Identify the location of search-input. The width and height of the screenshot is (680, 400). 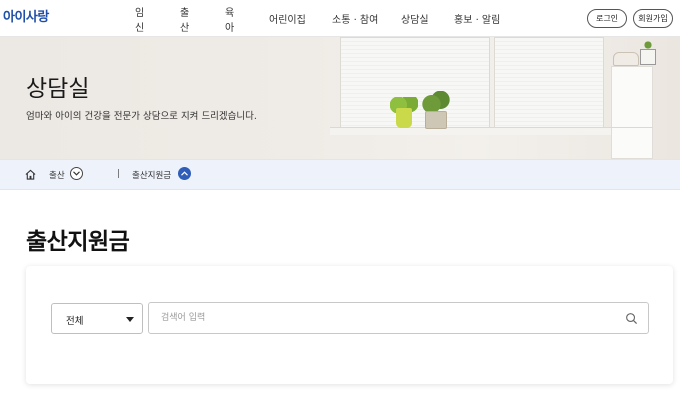
(391, 318).